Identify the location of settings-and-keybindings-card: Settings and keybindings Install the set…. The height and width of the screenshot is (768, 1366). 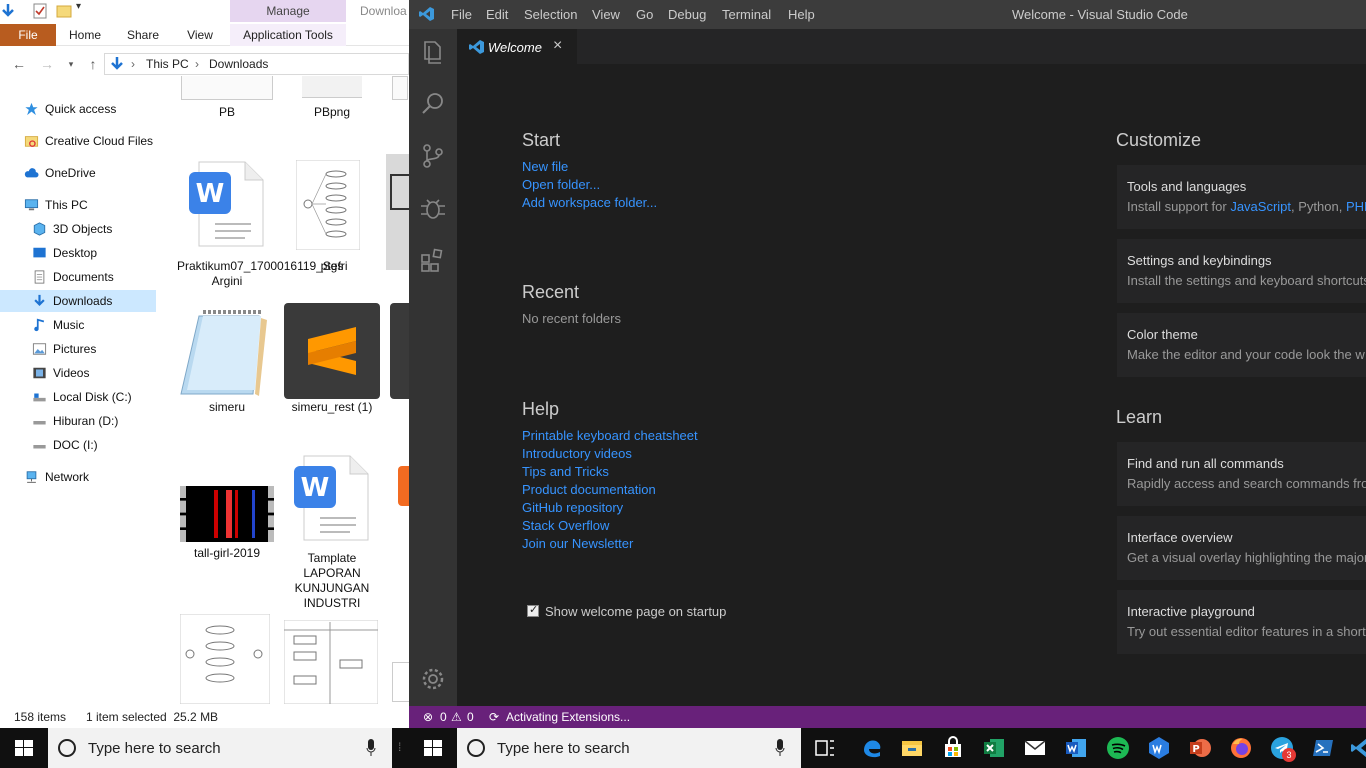
(1241, 271).